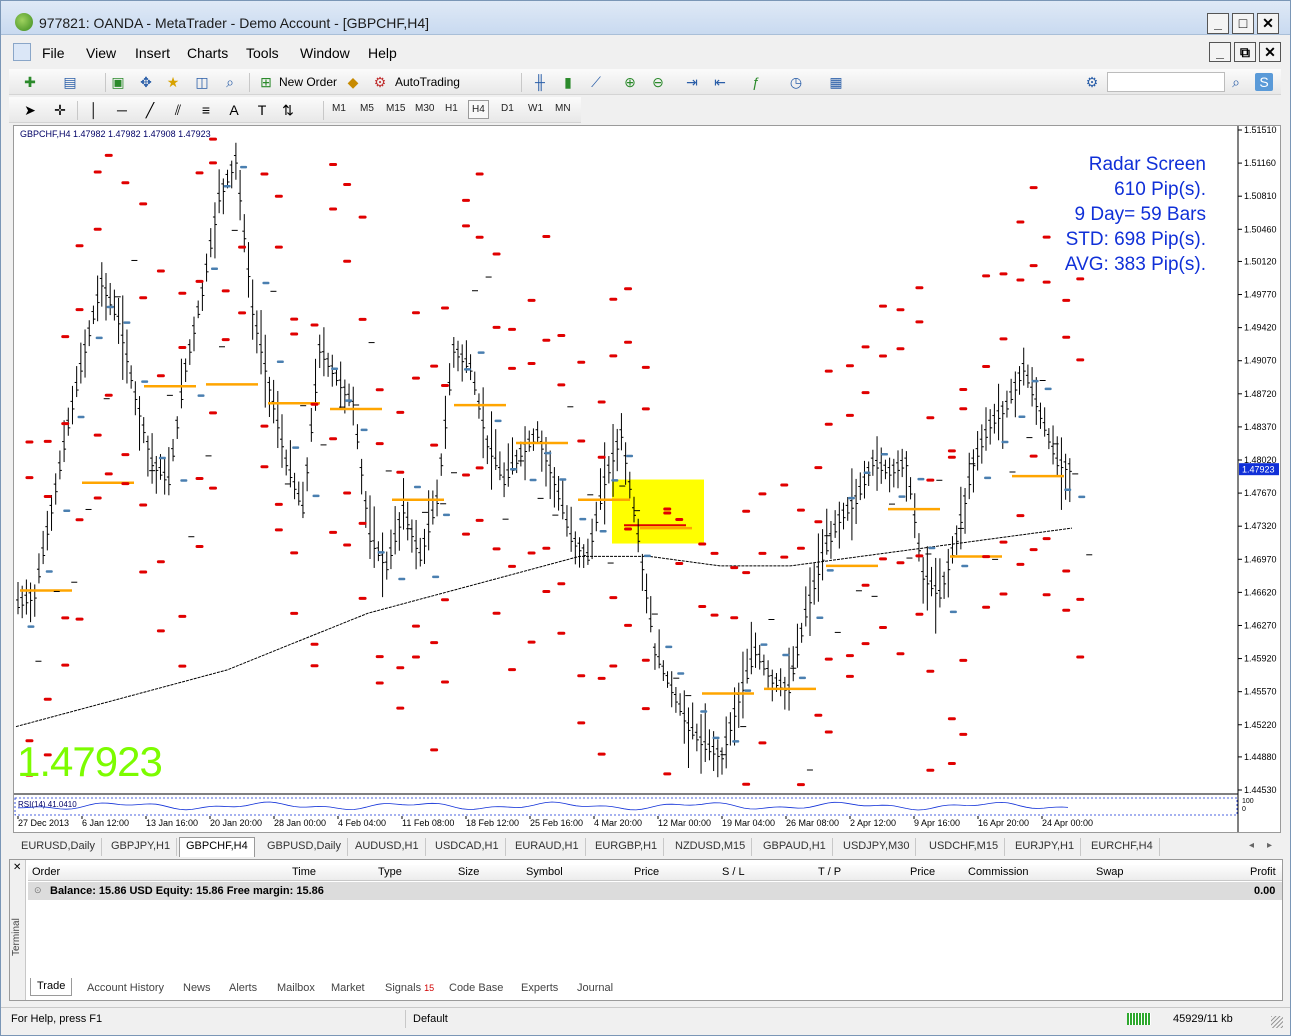 The height and width of the screenshot is (1036, 1291). What do you see at coordinates (468, 872) in the screenshot?
I see `col-size: Size` at bounding box center [468, 872].